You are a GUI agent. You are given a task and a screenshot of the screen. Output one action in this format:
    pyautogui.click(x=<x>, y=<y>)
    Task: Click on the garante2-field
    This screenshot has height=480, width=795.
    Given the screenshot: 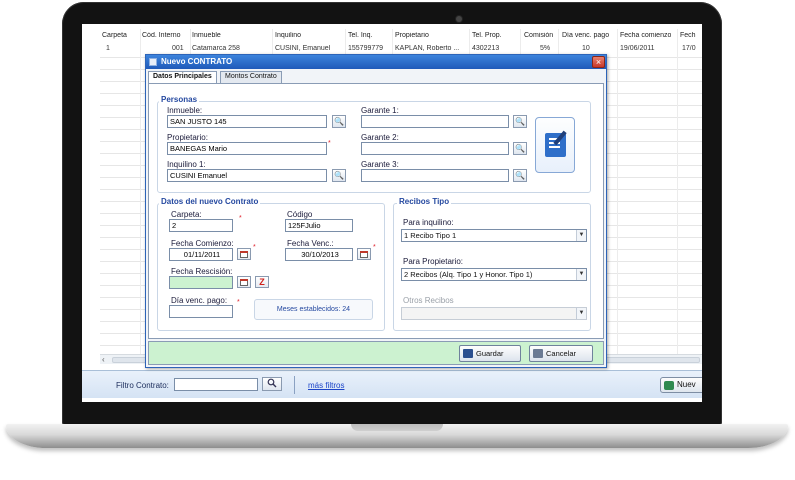 What is the action you would take?
    pyautogui.click(x=435, y=148)
    